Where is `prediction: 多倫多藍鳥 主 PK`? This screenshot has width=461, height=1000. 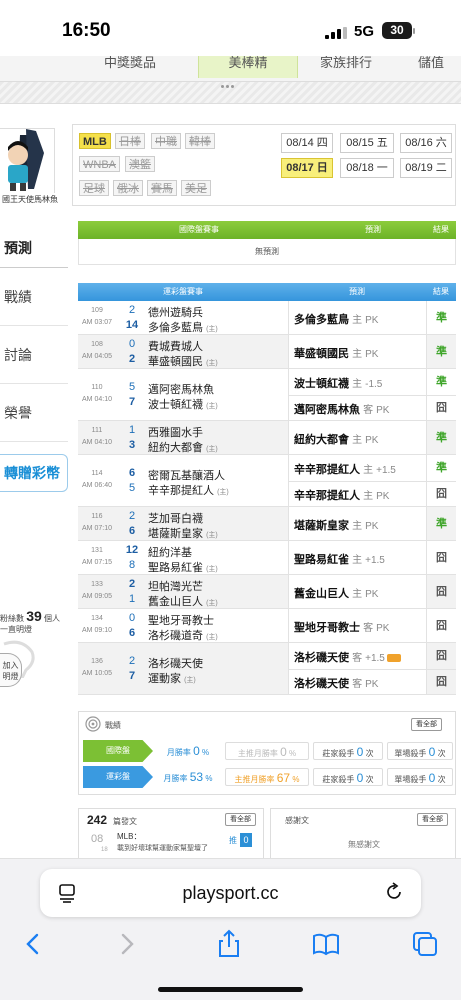 prediction: 多倫多藍鳥 主 PK is located at coordinates (336, 319).